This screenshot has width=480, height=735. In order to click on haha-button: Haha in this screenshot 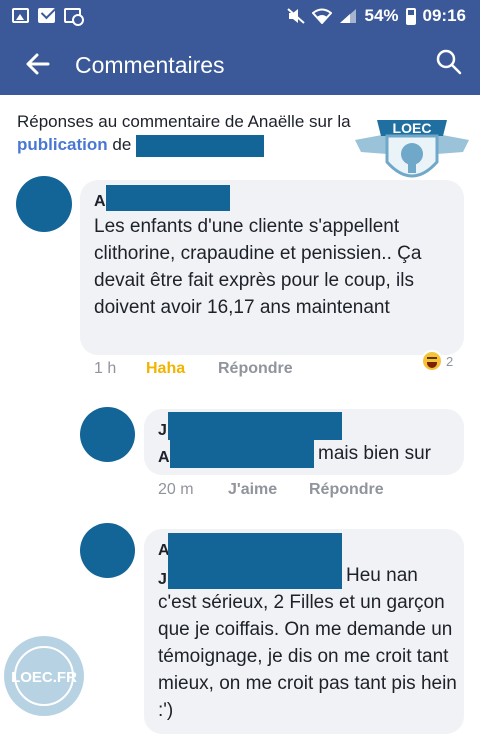, I will do `click(182, 369)`.